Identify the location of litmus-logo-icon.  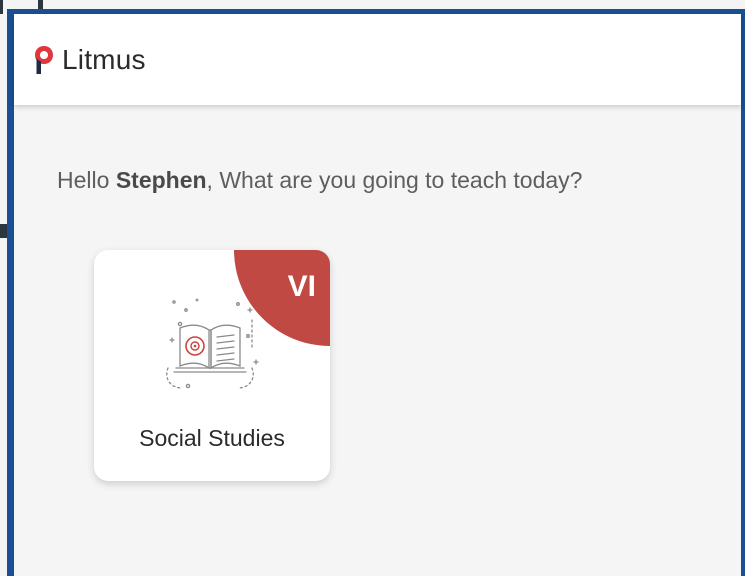
(44, 60).